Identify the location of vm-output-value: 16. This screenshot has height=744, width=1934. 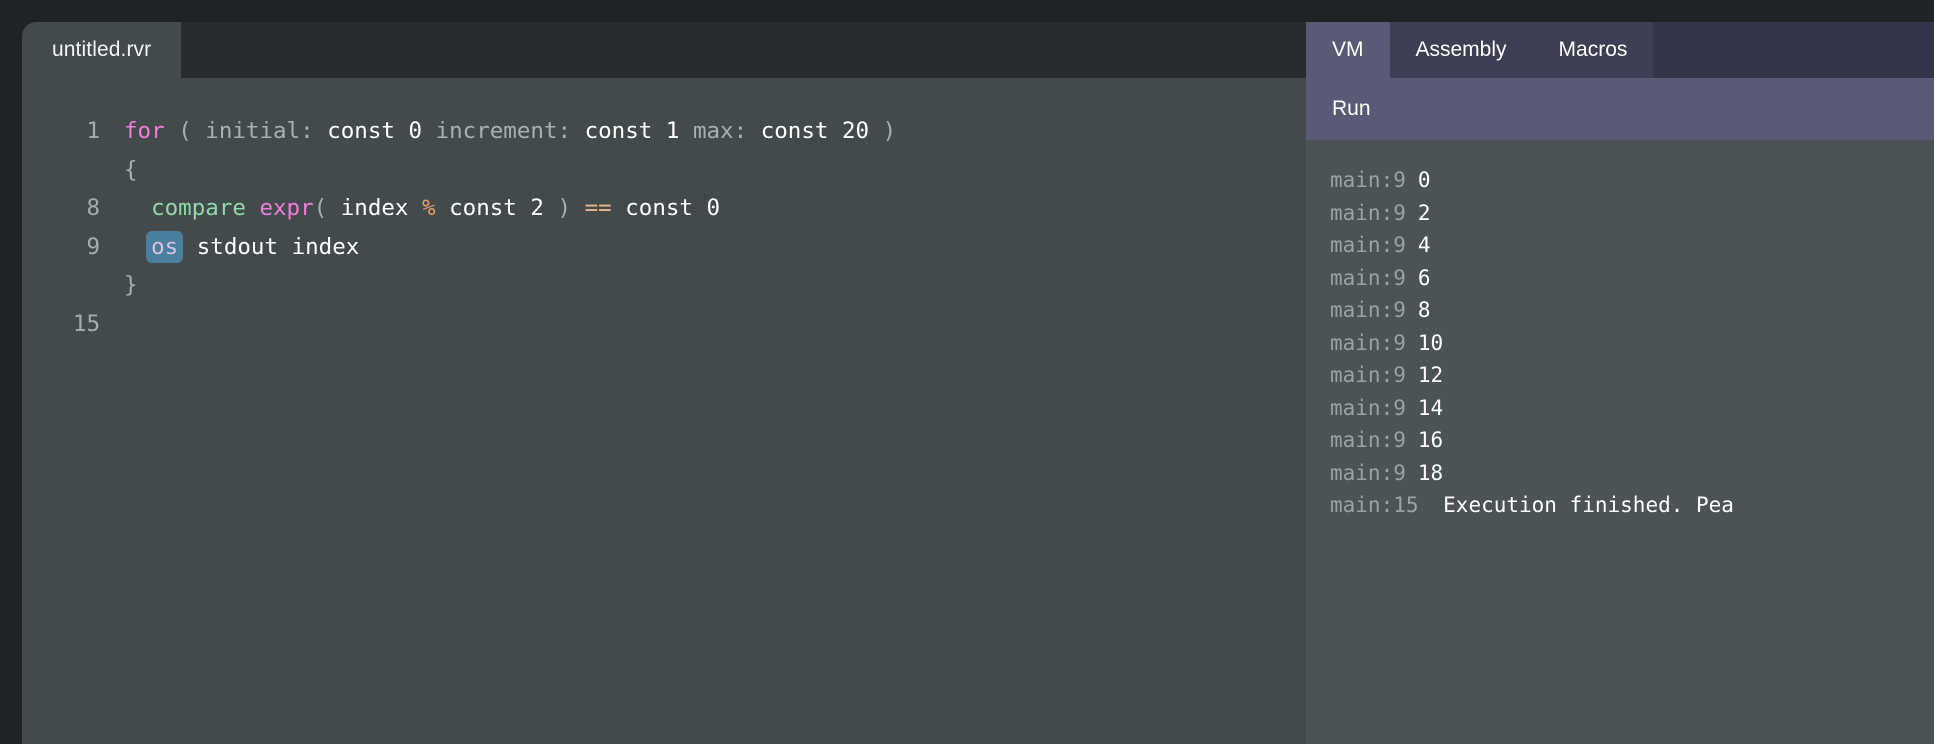
(1430, 440).